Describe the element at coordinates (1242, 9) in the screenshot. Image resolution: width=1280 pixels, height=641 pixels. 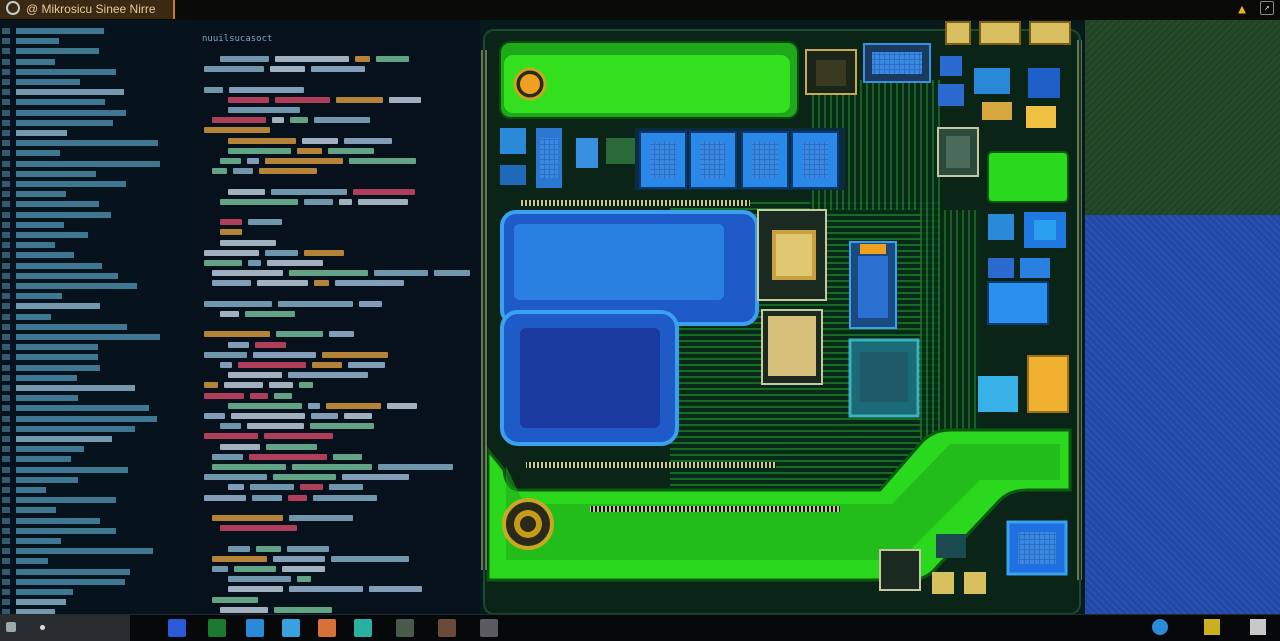
I see `alert-icon: ▲` at that location.